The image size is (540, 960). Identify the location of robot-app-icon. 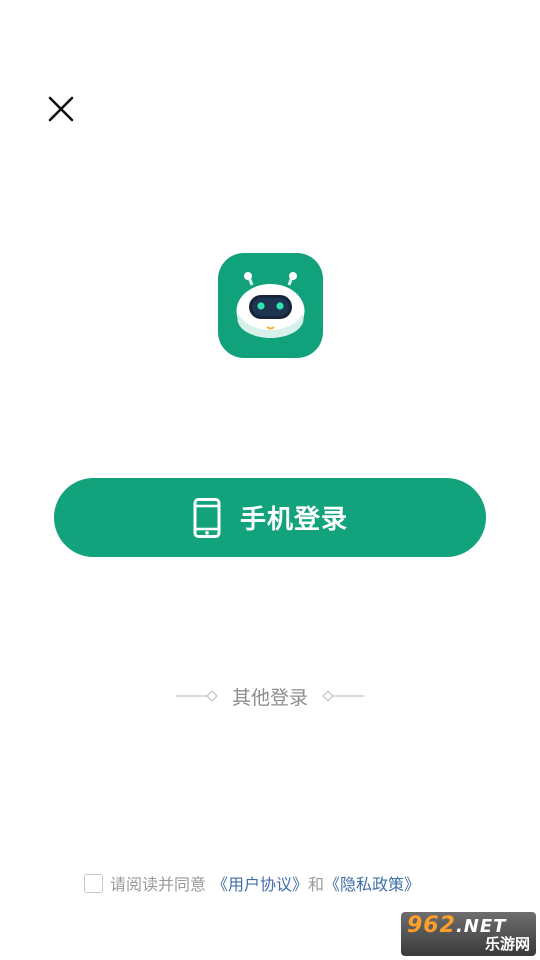
(270, 305).